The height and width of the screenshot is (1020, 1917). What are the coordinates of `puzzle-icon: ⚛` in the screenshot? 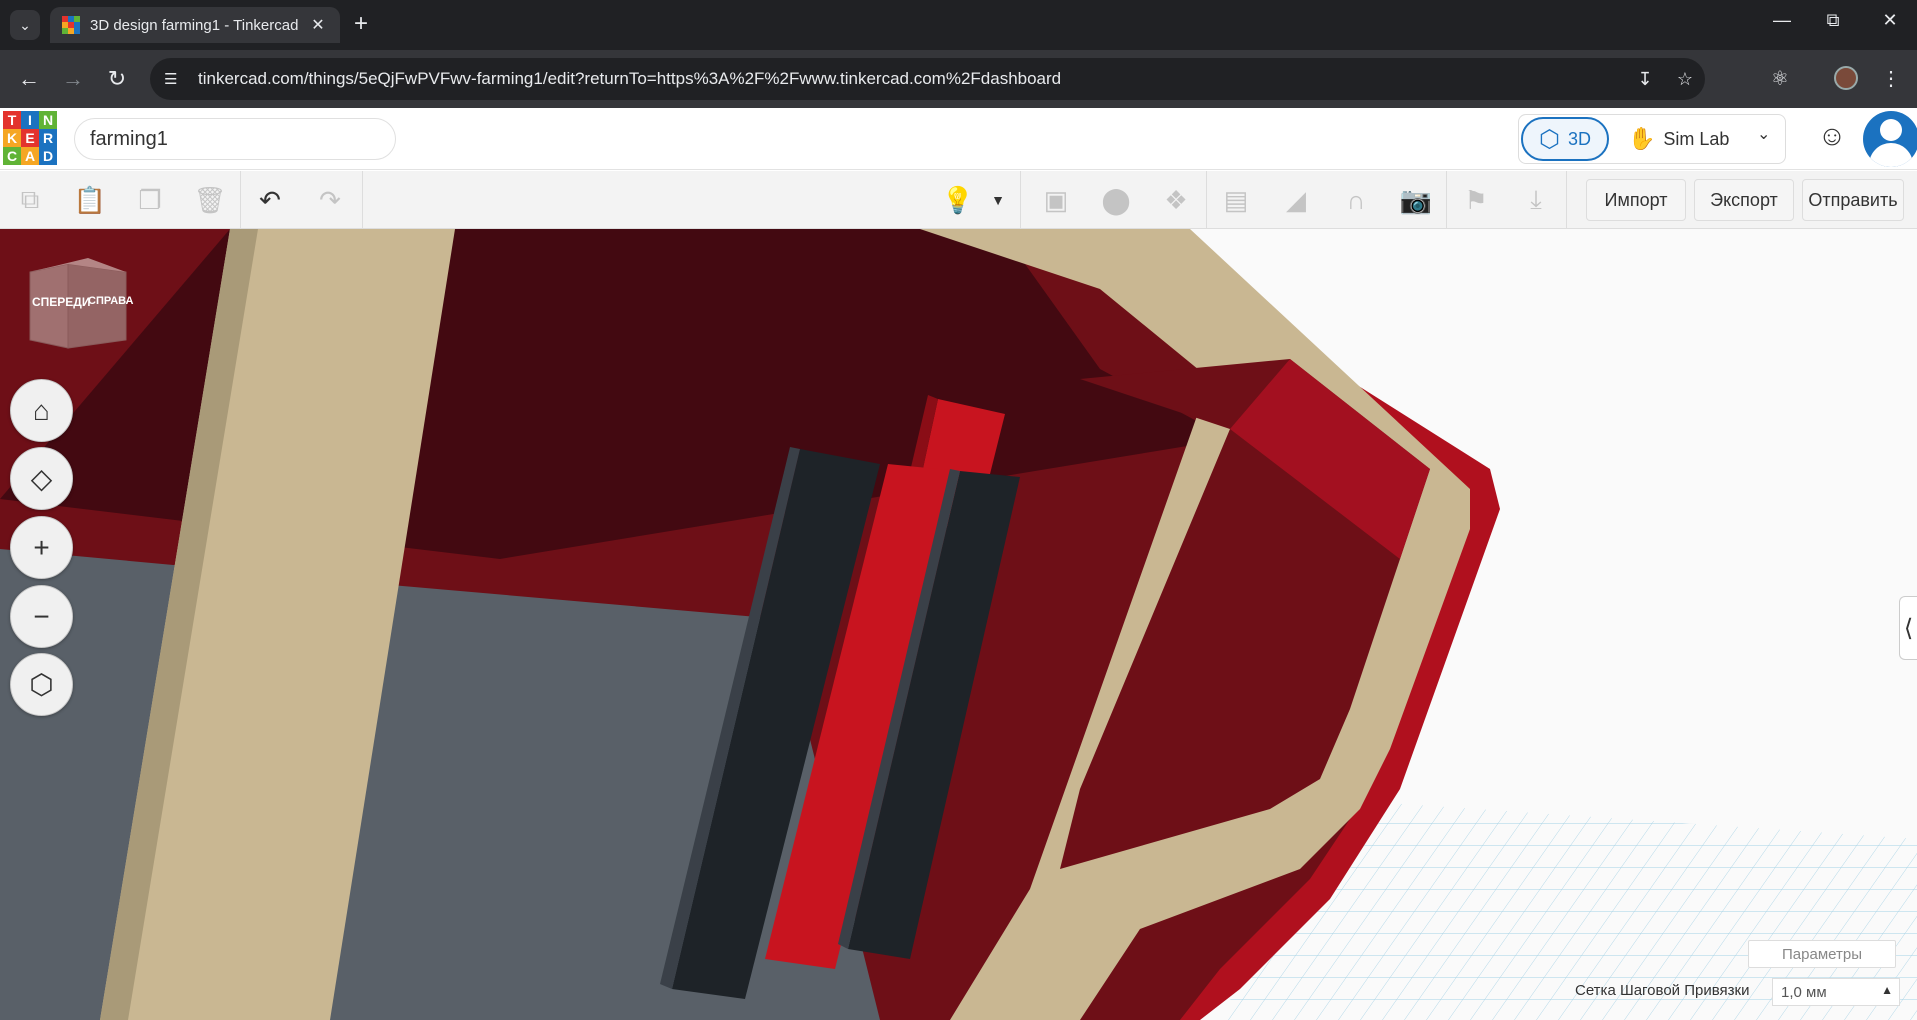 It's located at (1780, 79).